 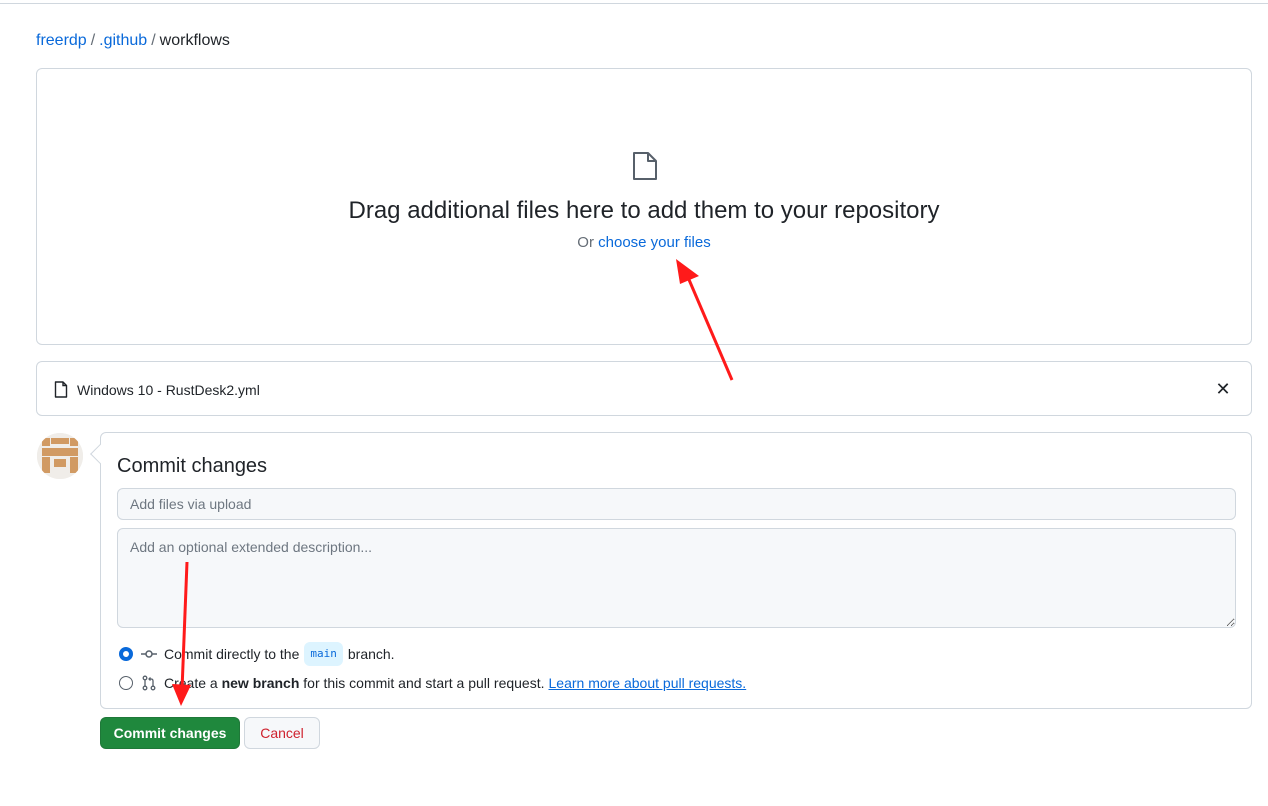 I want to click on uploaded-file-name: Windows 10 - RustDesk2.yml, so click(x=168, y=390).